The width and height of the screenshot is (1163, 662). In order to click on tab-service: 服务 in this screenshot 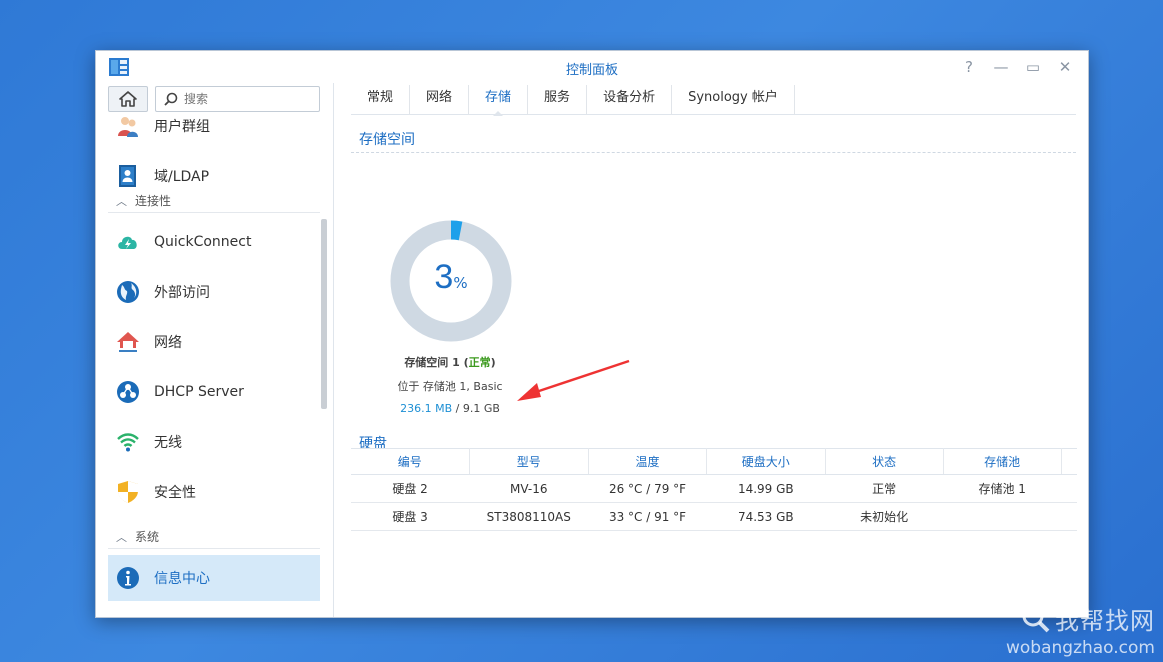, I will do `click(558, 100)`.